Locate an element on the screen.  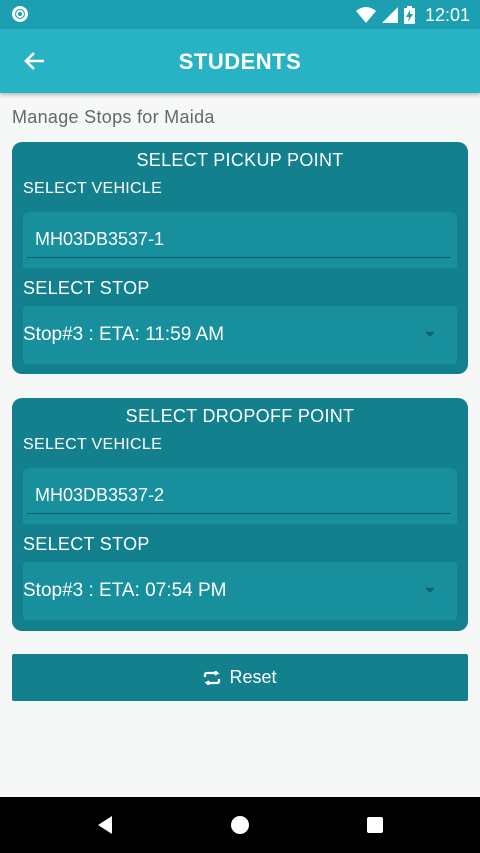
status-icons: 12:01 is located at coordinates (412, 15).